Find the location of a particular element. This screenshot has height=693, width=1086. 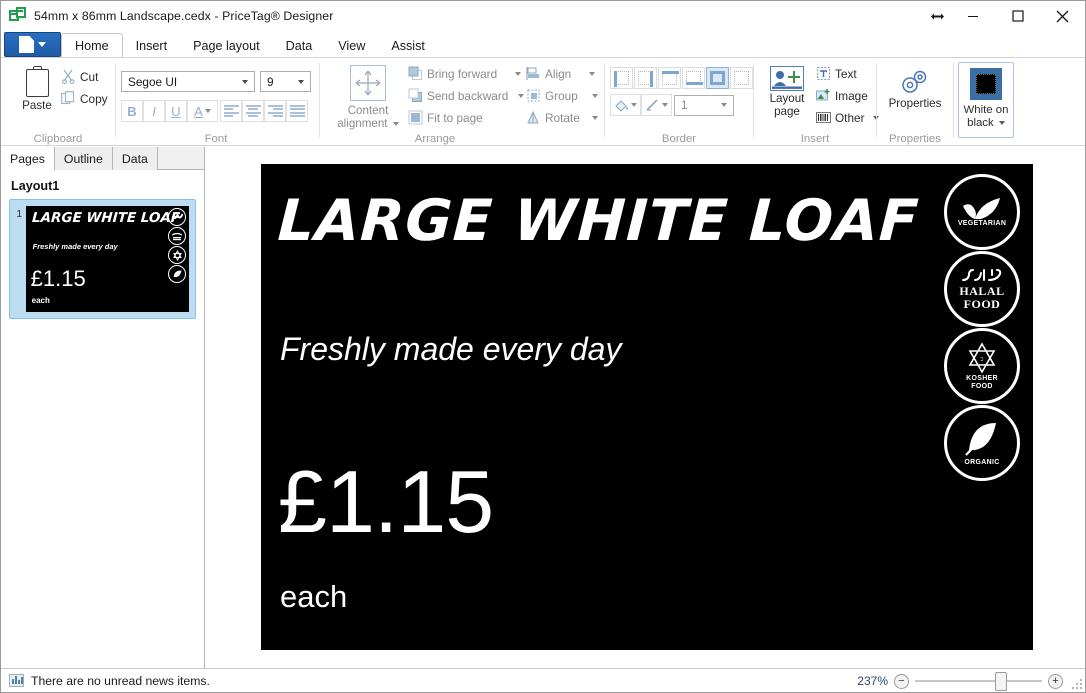

copy-button: Copy is located at coordinates (84, 98).